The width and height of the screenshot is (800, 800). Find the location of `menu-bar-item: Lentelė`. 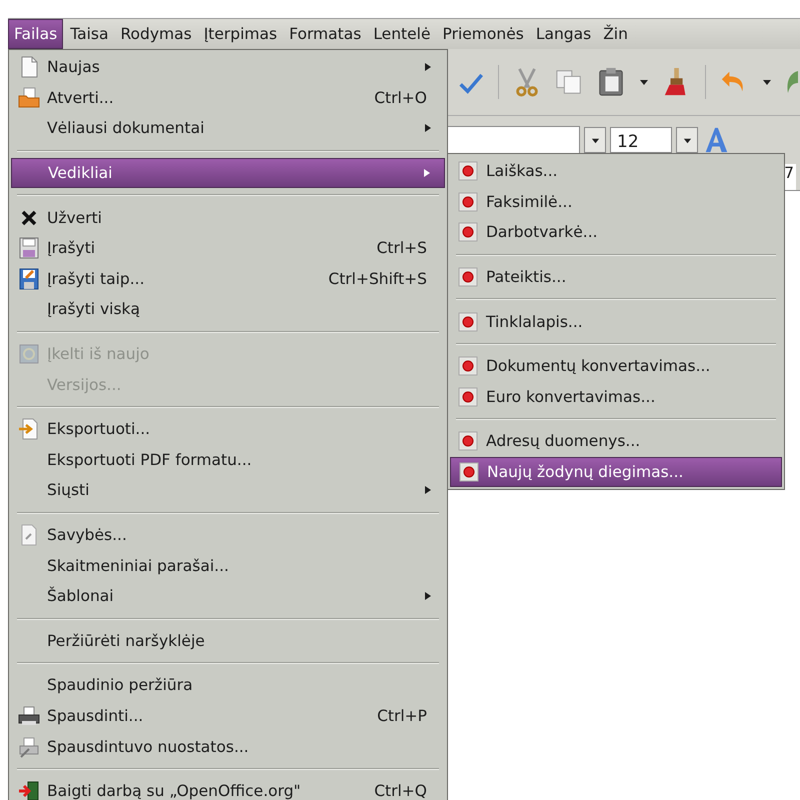

menu-bar-item: Lentelė is located at coordinates (402, 34).